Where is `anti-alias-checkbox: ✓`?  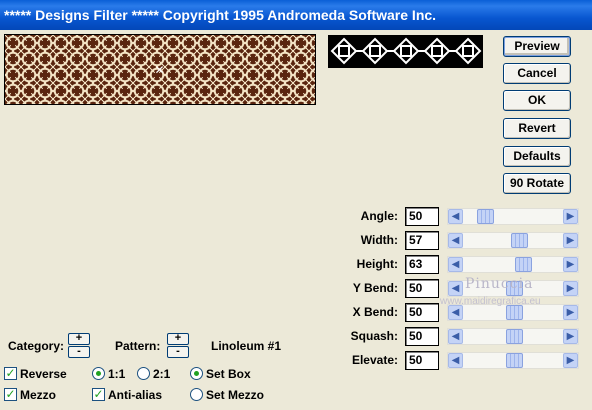
anti-alias-checkbox: ✓ is located at coordinates (98, 394).